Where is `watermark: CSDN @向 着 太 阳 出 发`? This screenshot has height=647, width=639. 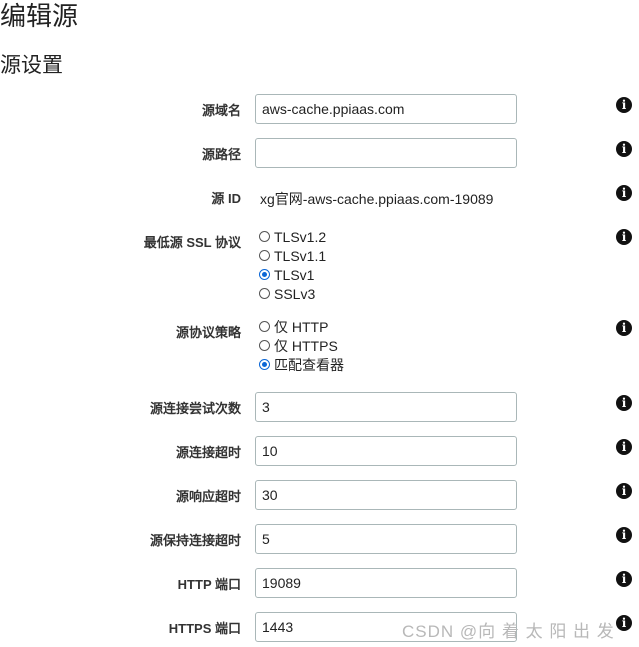 watermark: CSDN @向 着 太 阳 出 发 is located at coordinates (508, 631).